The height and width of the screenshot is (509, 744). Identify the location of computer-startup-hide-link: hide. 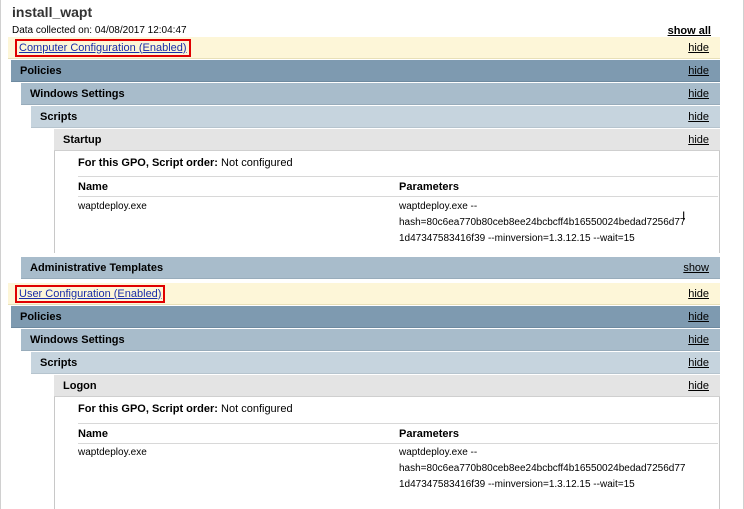
(698, 140).